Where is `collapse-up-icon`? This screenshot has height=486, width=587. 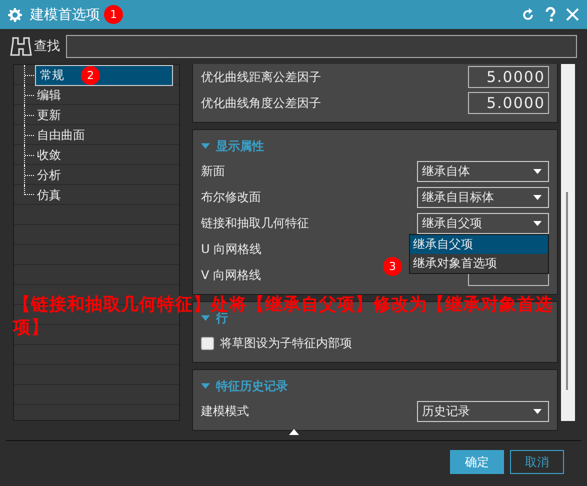 collapse-up-icon is located at coordinates (293, 432).